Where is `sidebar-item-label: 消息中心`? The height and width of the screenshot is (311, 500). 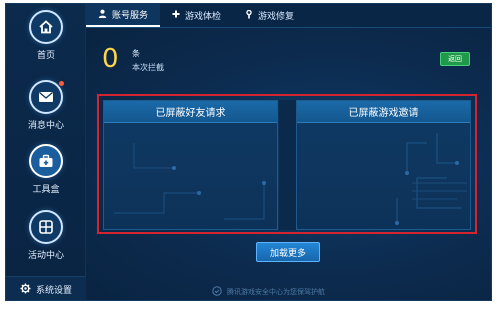
sidebar-item-label: 消息中心 is located at coordinates (45, 126).